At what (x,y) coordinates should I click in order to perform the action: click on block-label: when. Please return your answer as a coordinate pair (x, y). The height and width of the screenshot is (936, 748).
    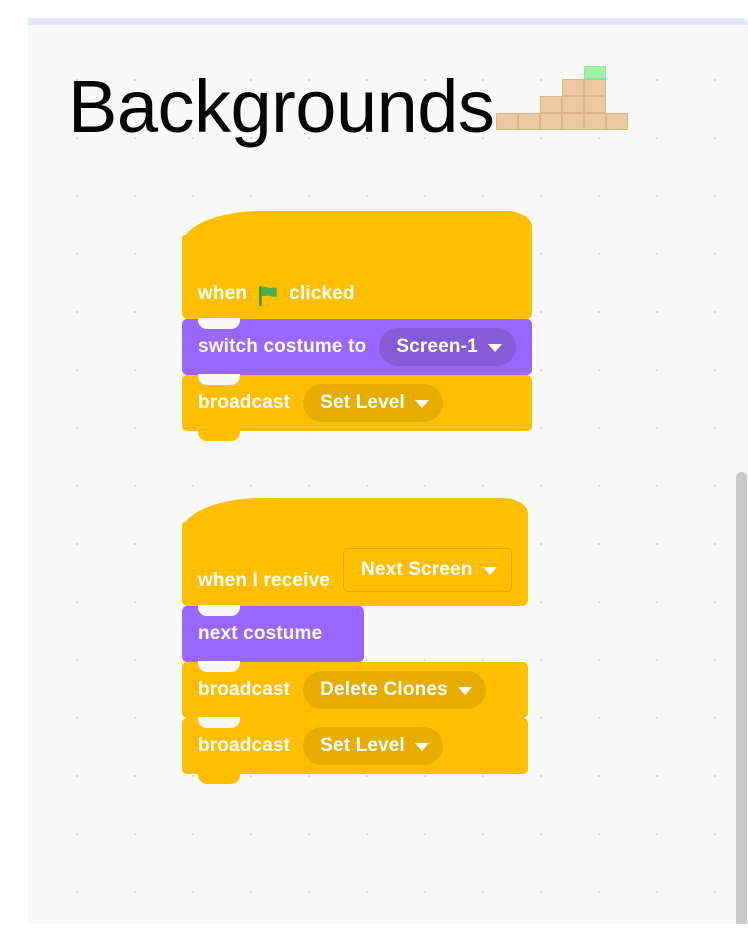
    Looking at the image, I should click on (223, 293).